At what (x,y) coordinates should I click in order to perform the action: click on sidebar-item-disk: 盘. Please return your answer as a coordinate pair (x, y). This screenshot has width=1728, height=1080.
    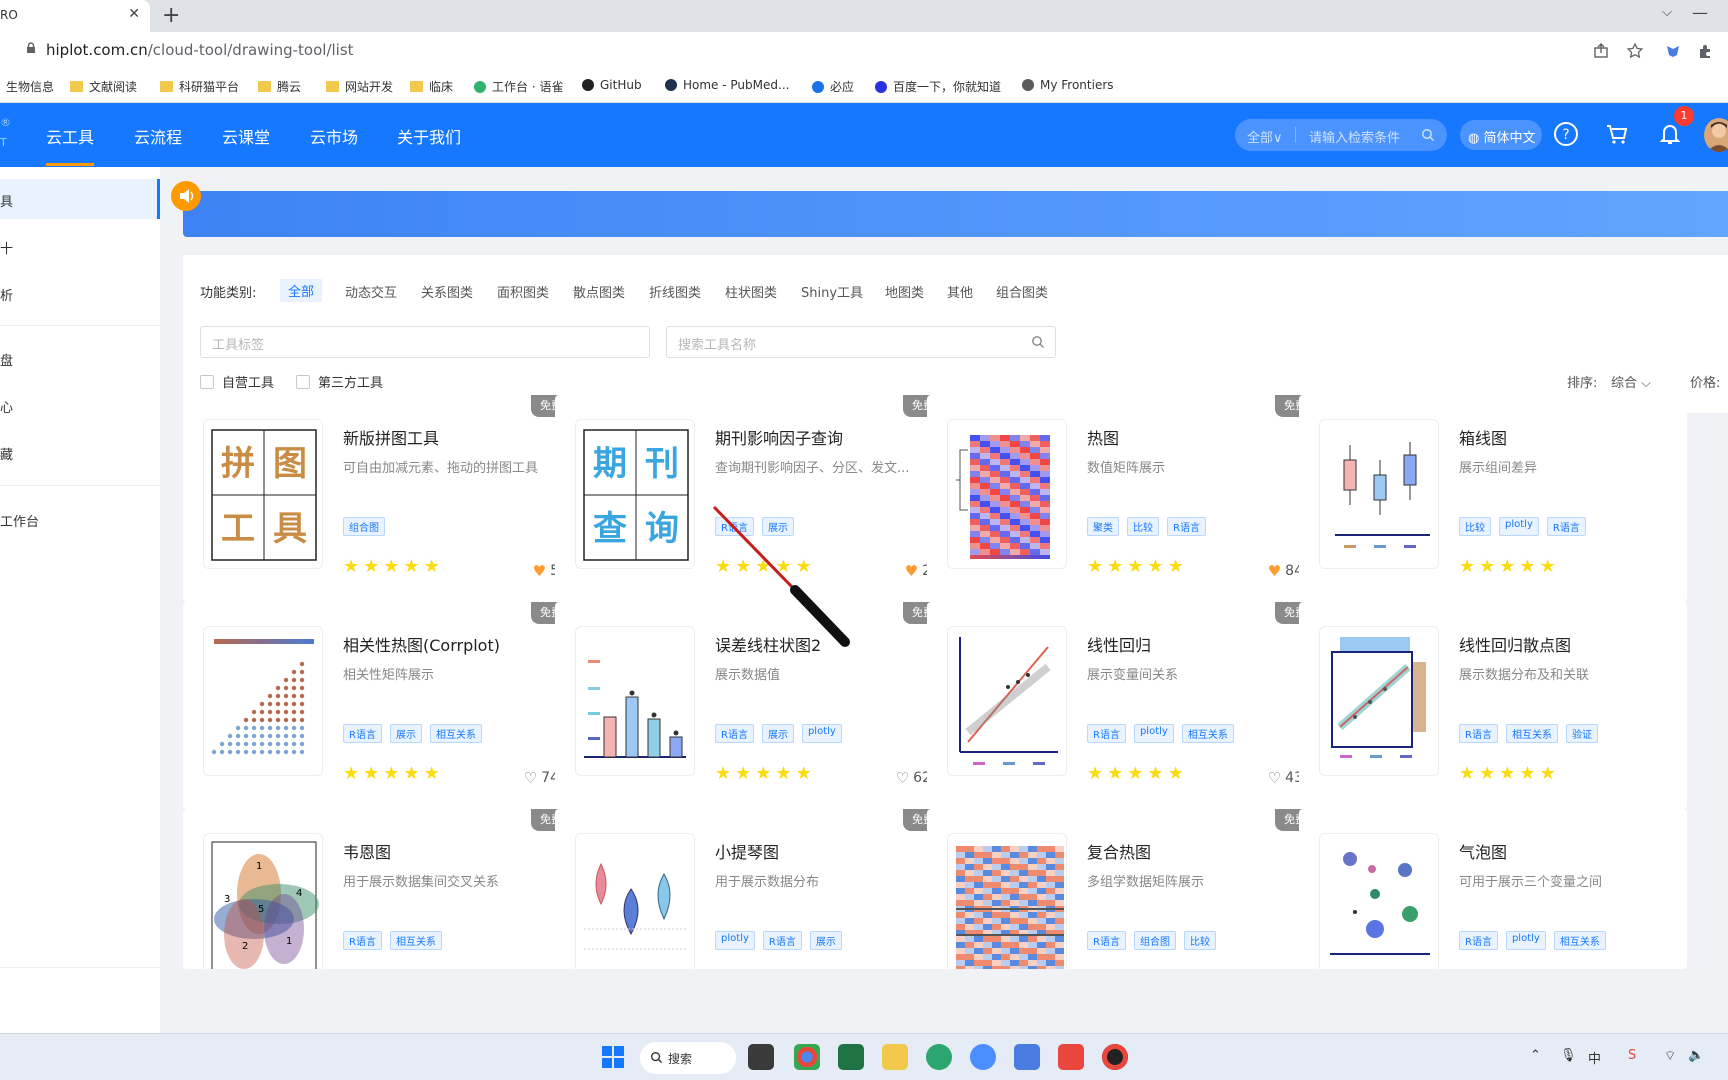
    Looking at the image, I should click on (6, 359).